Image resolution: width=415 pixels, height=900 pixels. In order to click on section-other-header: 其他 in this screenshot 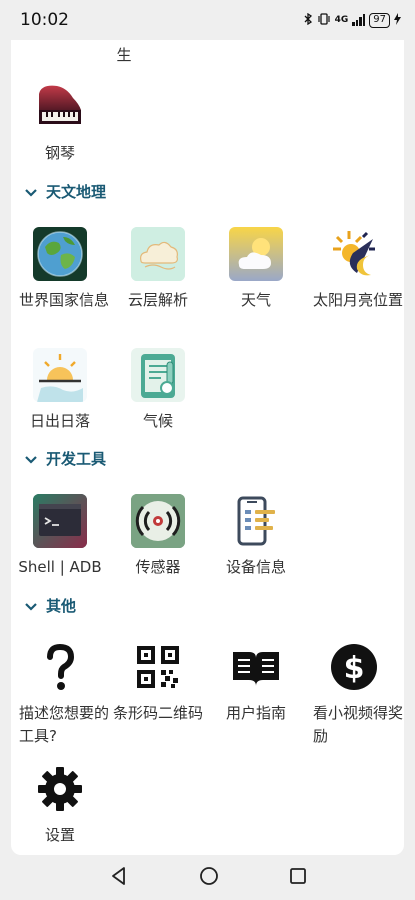, I will do `click(50, 605)`.